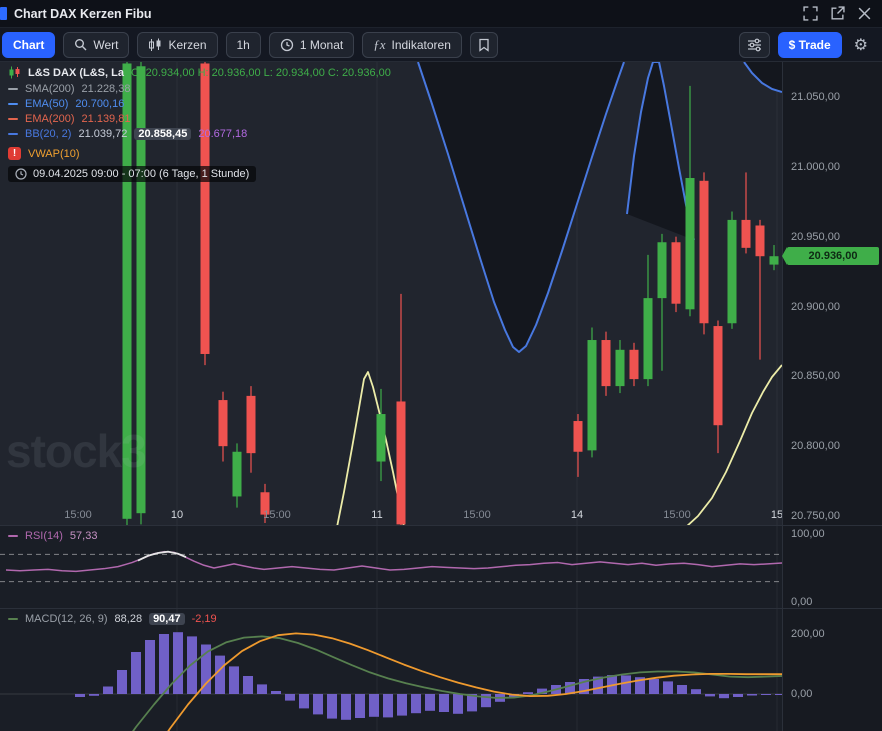 This screenshot has width=882, height=731. What do you see at coordinates (287, 45) in the screenshot?
I see `clock-icon` at bounding box center [287, 45].